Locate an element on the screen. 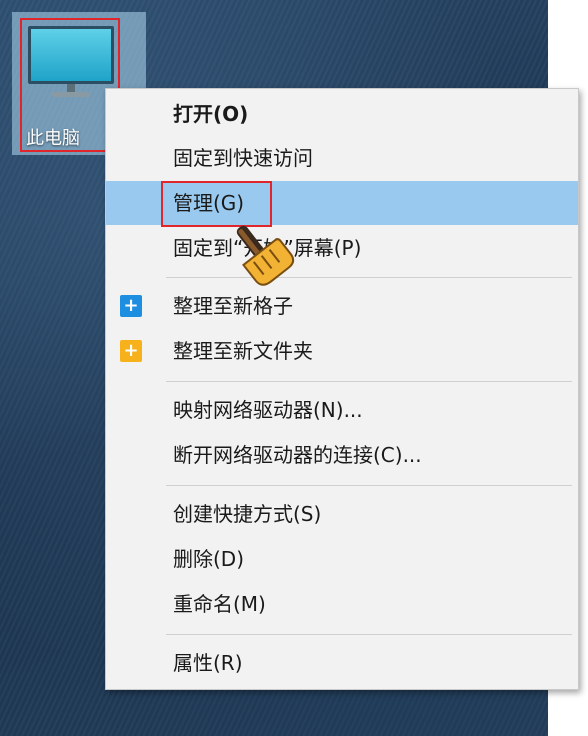 The width and height of the screenshot is (588, 736). menu-item-label: 打开(O) is located at coordinates (211, 114).